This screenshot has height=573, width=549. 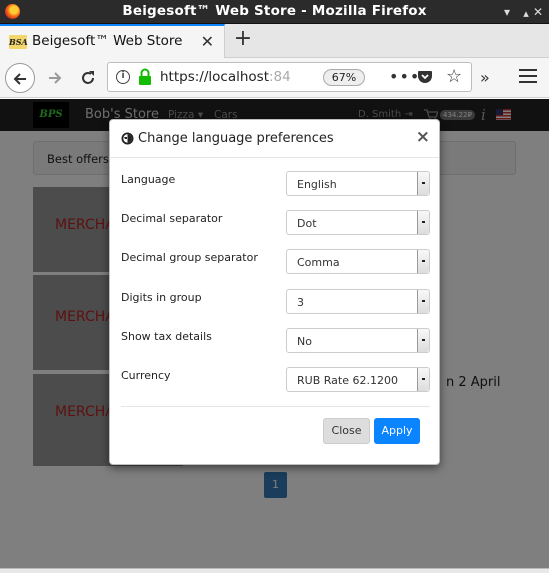 What do you see at coordinates (358, 301) in the screenshot?
I see `digits-in-group-select: 3` at bounding box center [358, 301].